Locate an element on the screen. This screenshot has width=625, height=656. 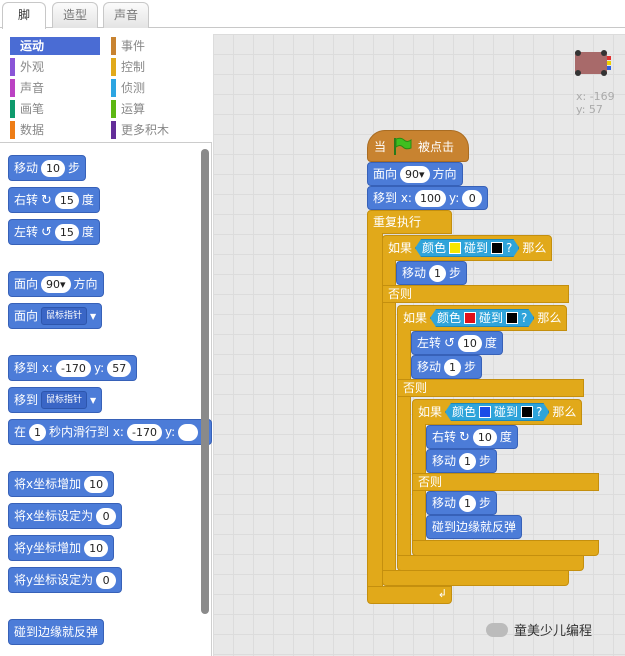
turn-right-block: 右转 ↻ 10 度 is located at coordinates (472, 437).